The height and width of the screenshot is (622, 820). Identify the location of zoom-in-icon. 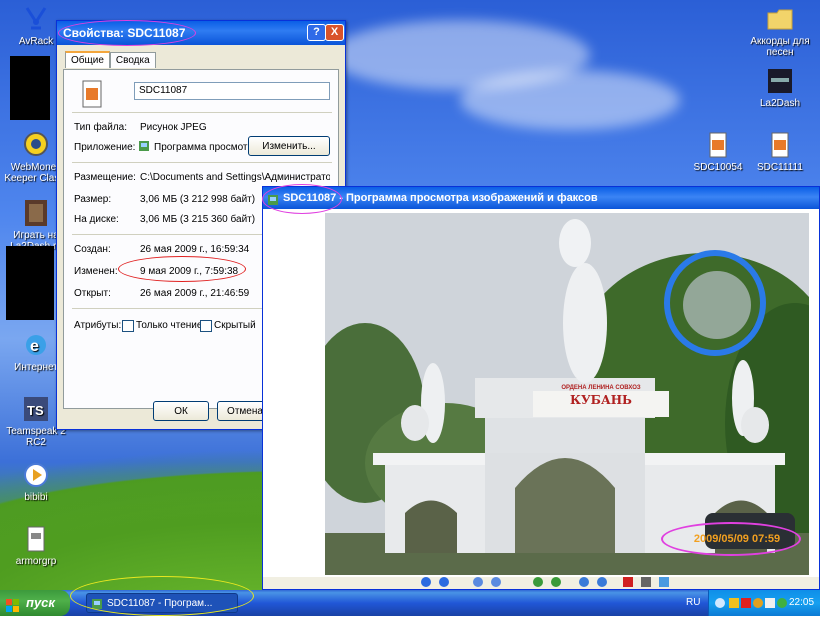
(538, 582).